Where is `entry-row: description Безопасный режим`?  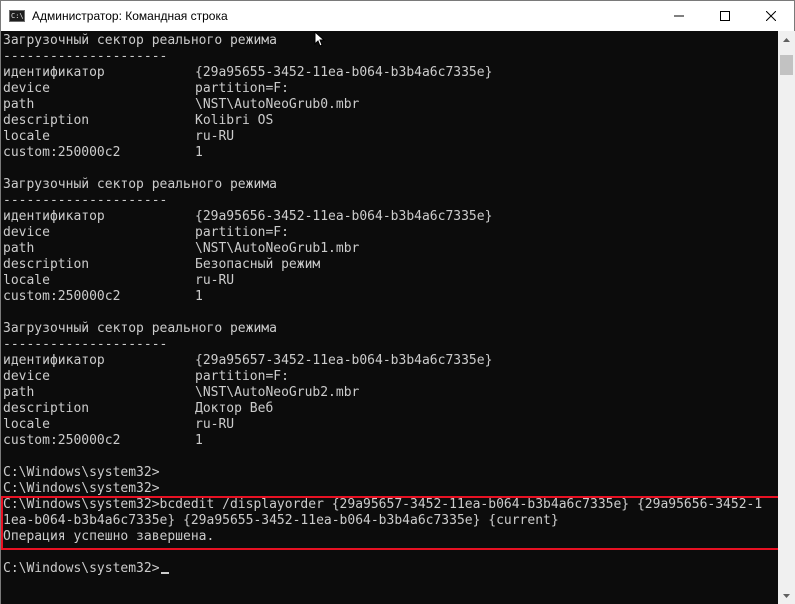
entry-row: description Безопасный режим is located at coordinates (161, 265).